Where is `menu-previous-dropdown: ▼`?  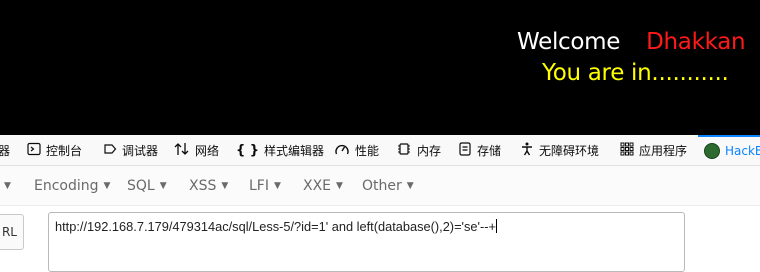 menu-previous-dropdown: ▼ is located at coordinates (7, 185).